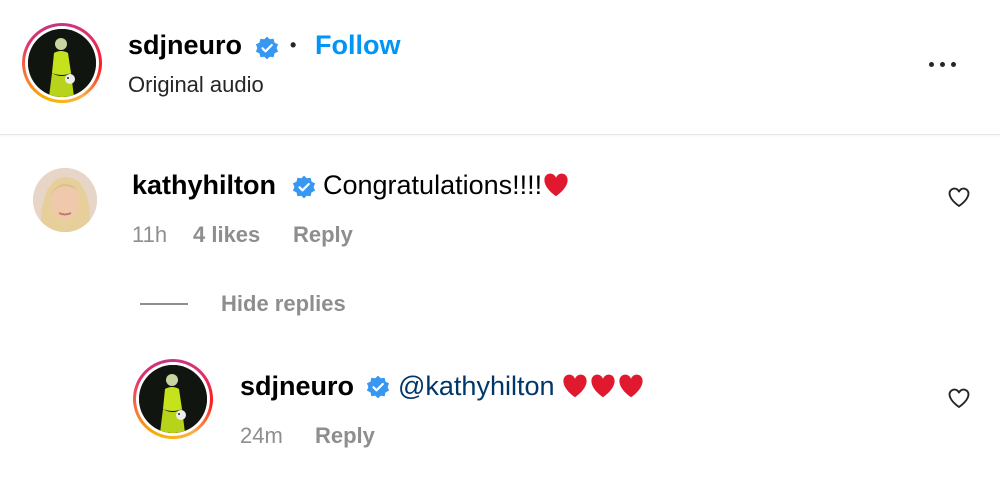  What do you see at coordinates (261, 436) in the screenshot?
I see `reply-timestamp: 24m` at bounding box center [261, 436].